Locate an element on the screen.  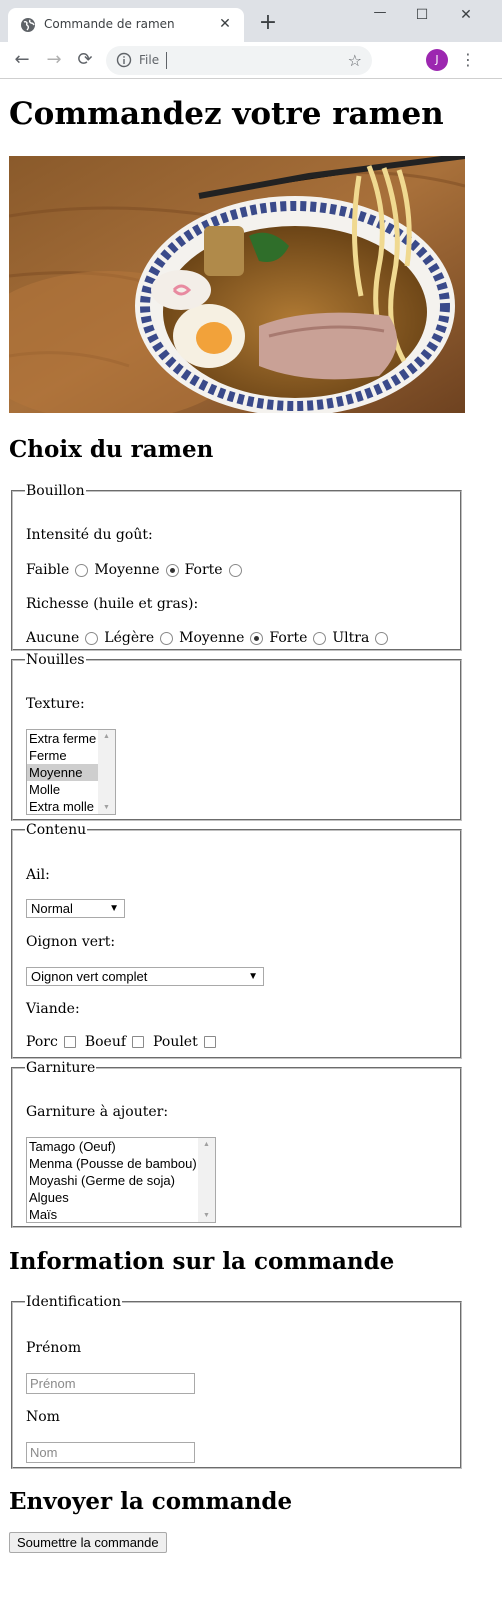
viande-option-label: Porc is located at coordinates (42, 1042).